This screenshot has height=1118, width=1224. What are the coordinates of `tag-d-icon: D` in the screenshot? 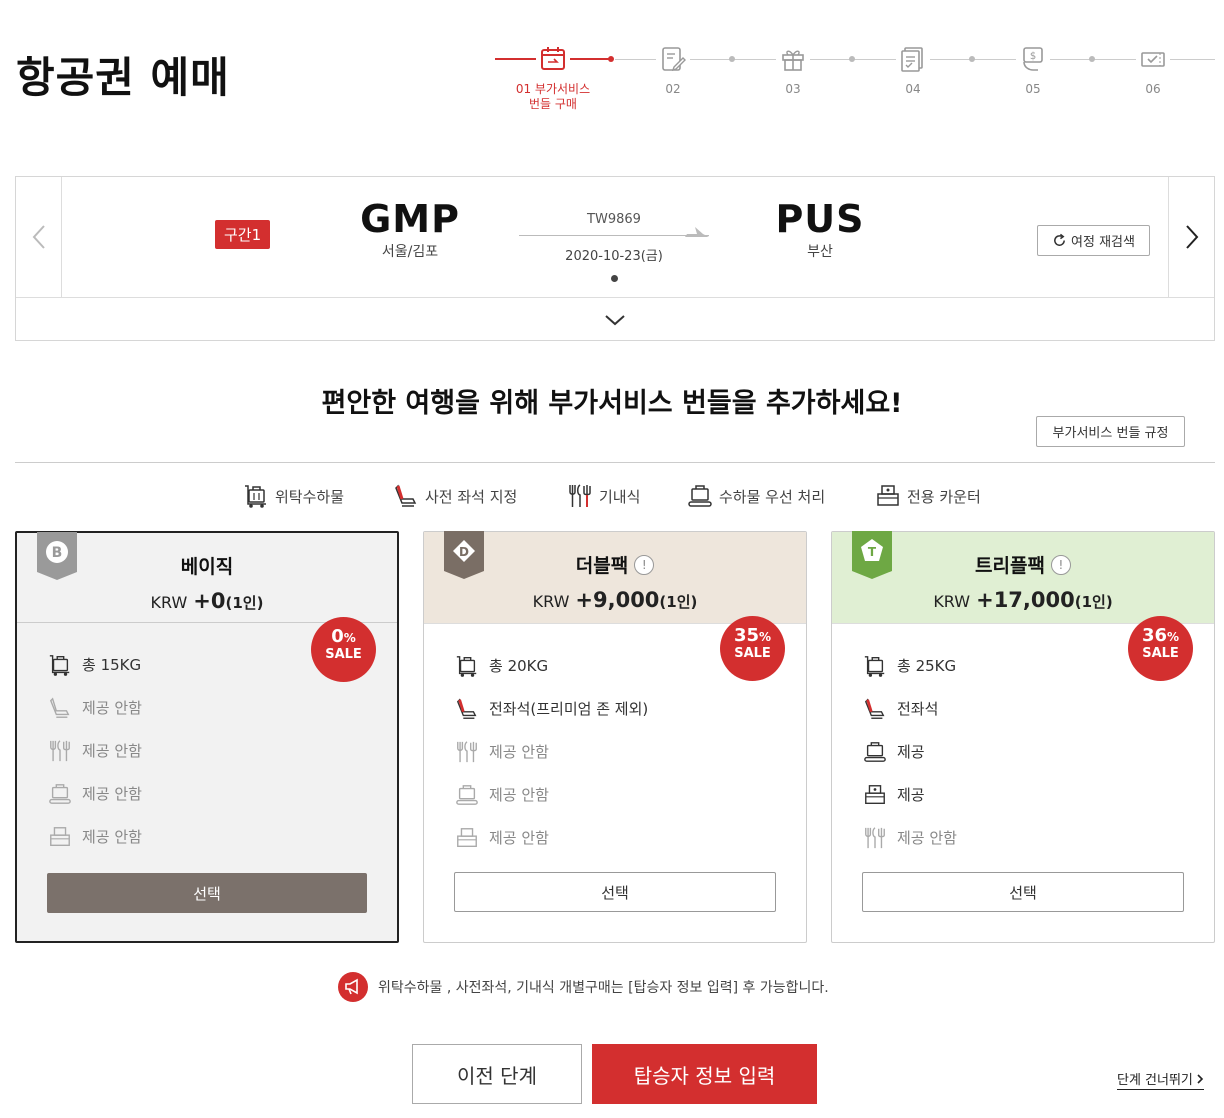 It's located at (464, 555).